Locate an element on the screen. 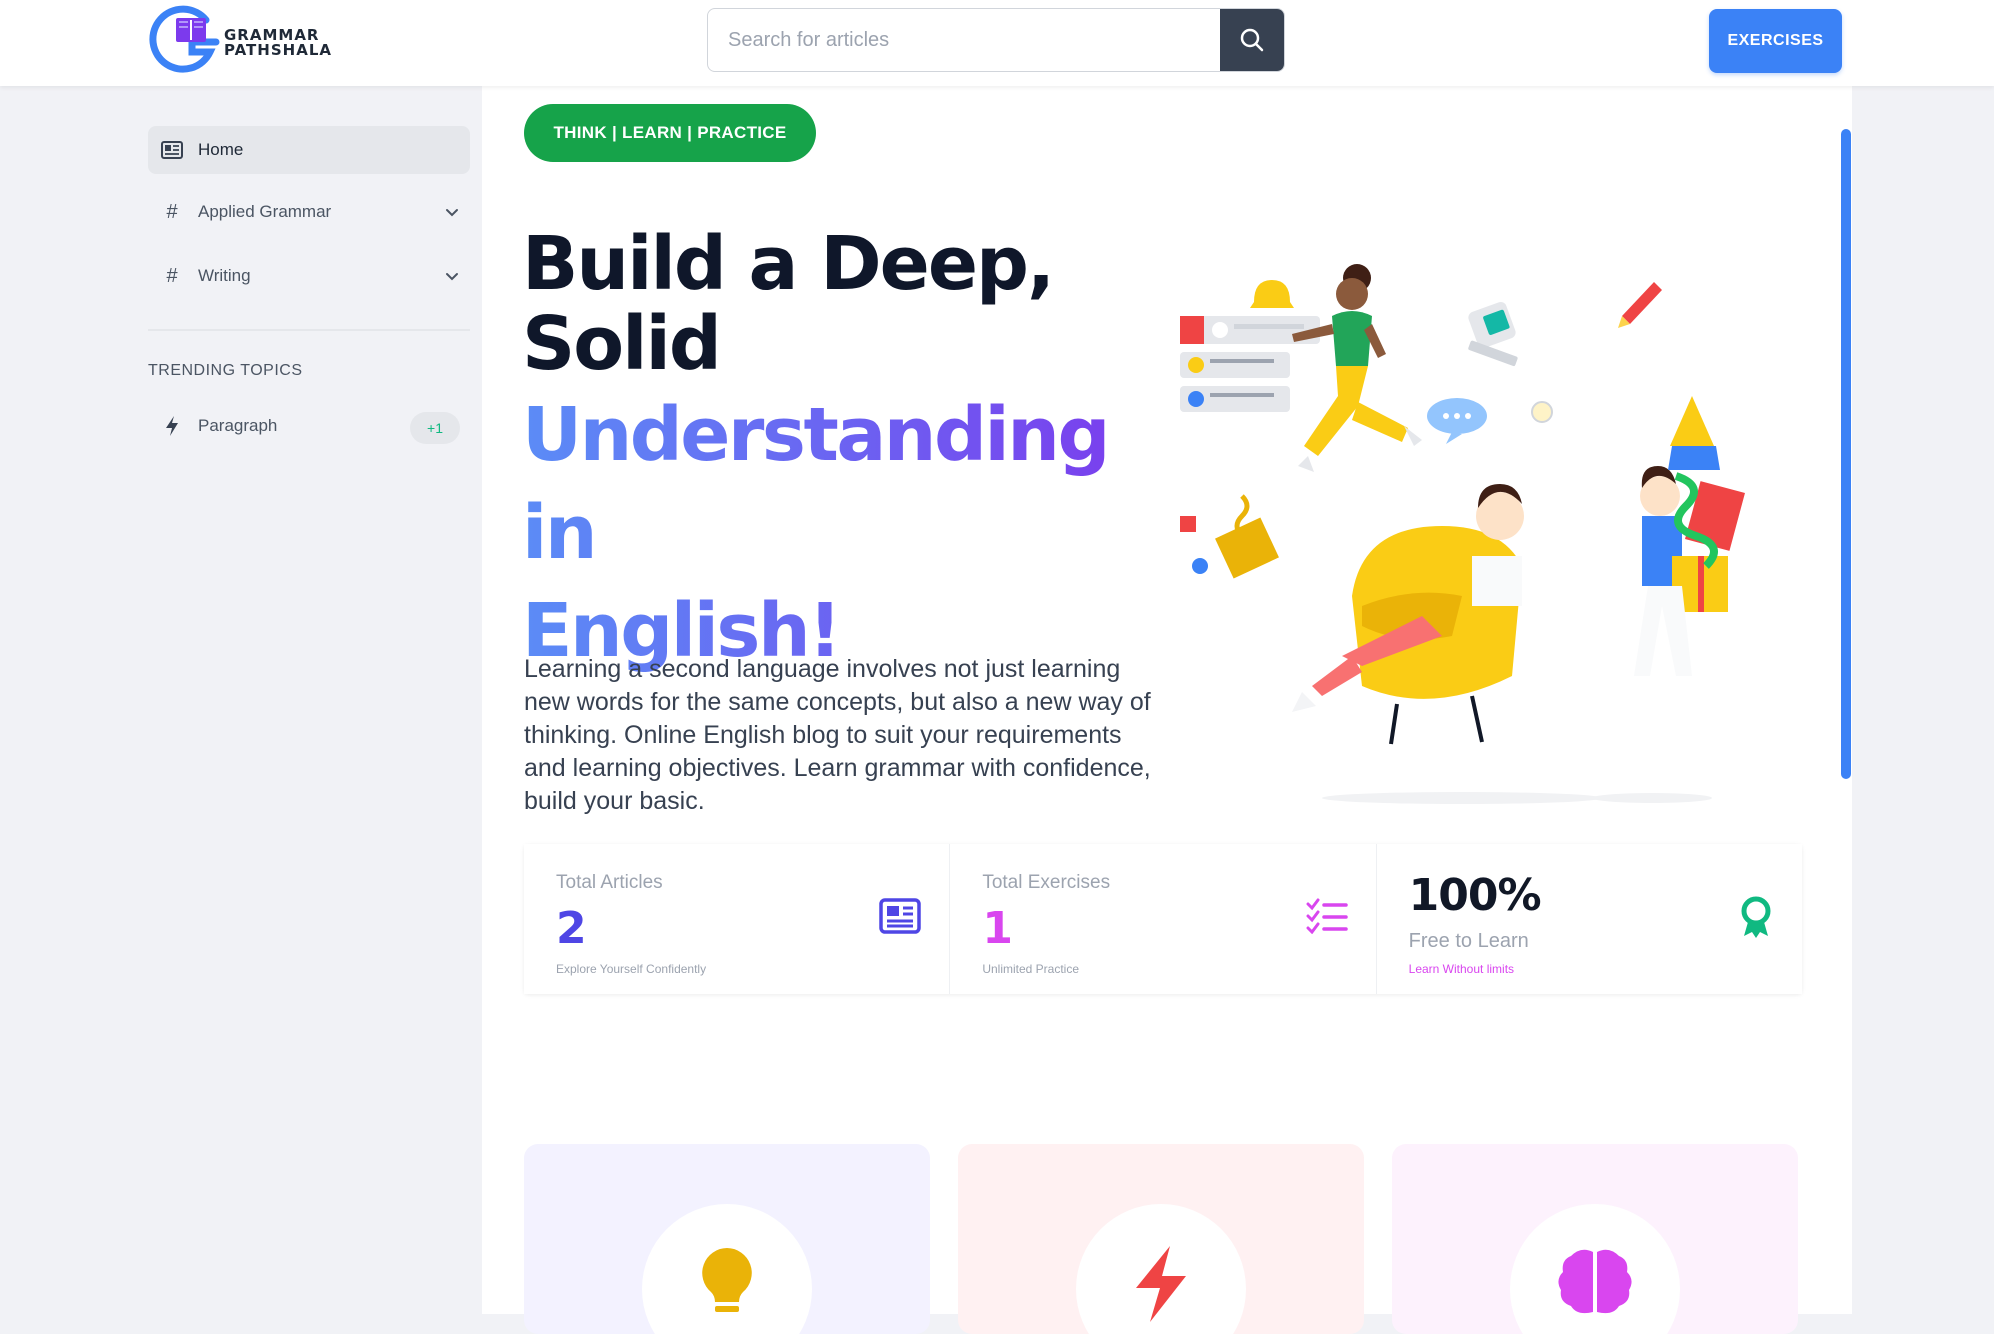  logo-text: GRAMMAR PATHSHALA is located at coordinates (278, 43).